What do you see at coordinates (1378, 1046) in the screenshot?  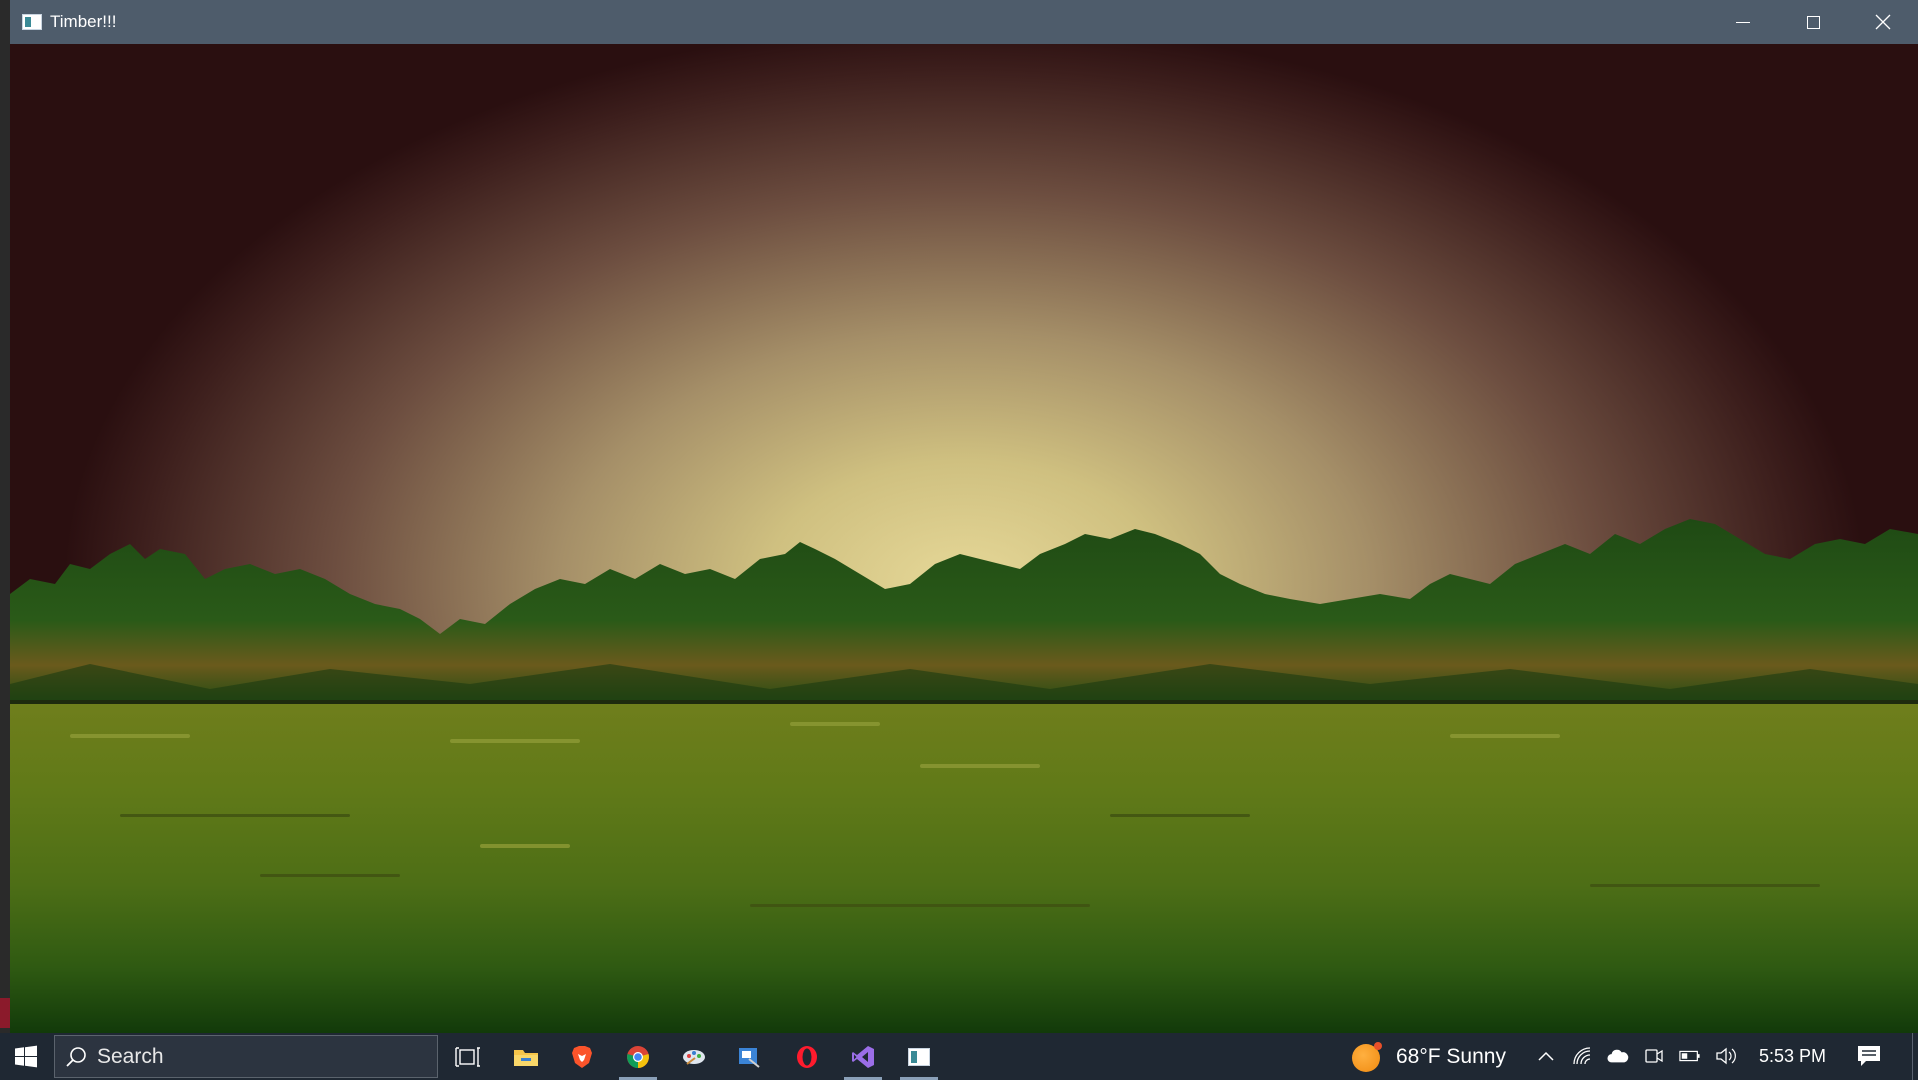 I see `weather-alert-dot` at bounding box center [1378, 1046].